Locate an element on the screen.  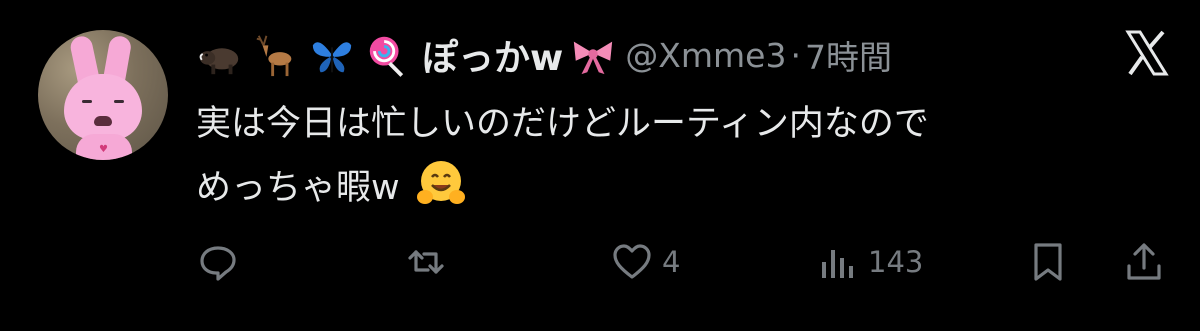
like-button: 4 is located at coordinates (645, 262).